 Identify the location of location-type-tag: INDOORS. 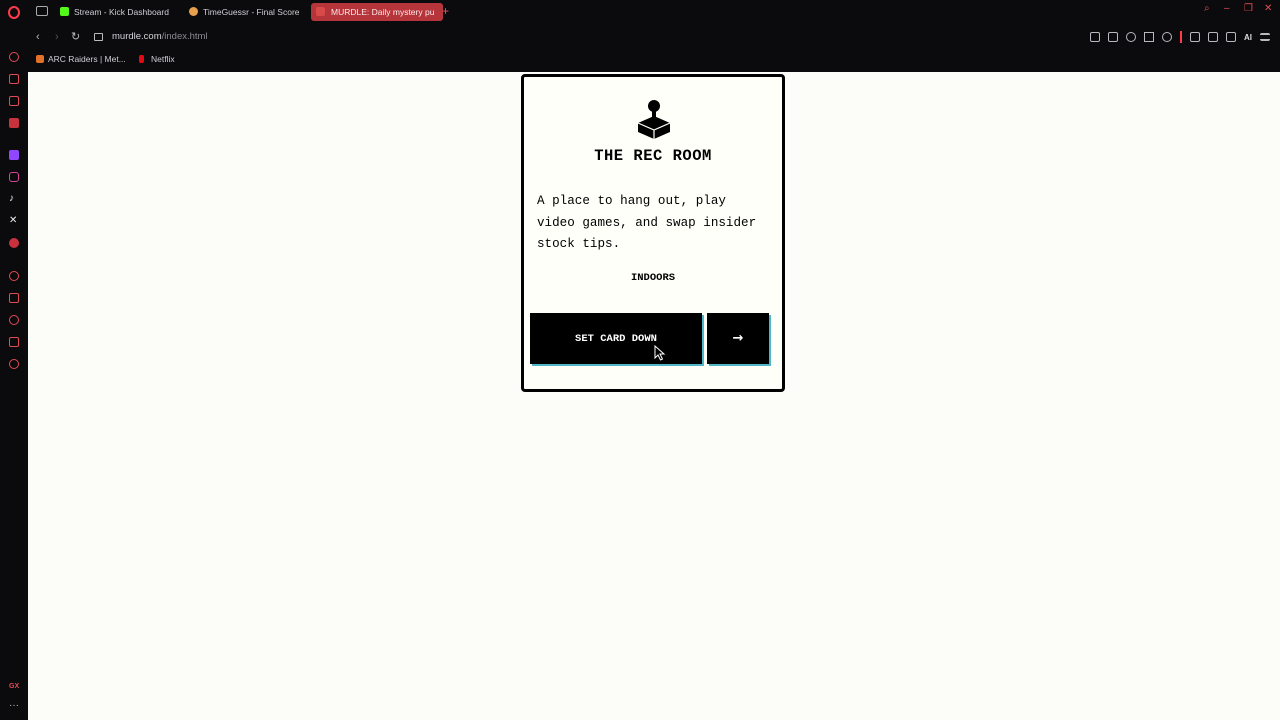
(653, 278).